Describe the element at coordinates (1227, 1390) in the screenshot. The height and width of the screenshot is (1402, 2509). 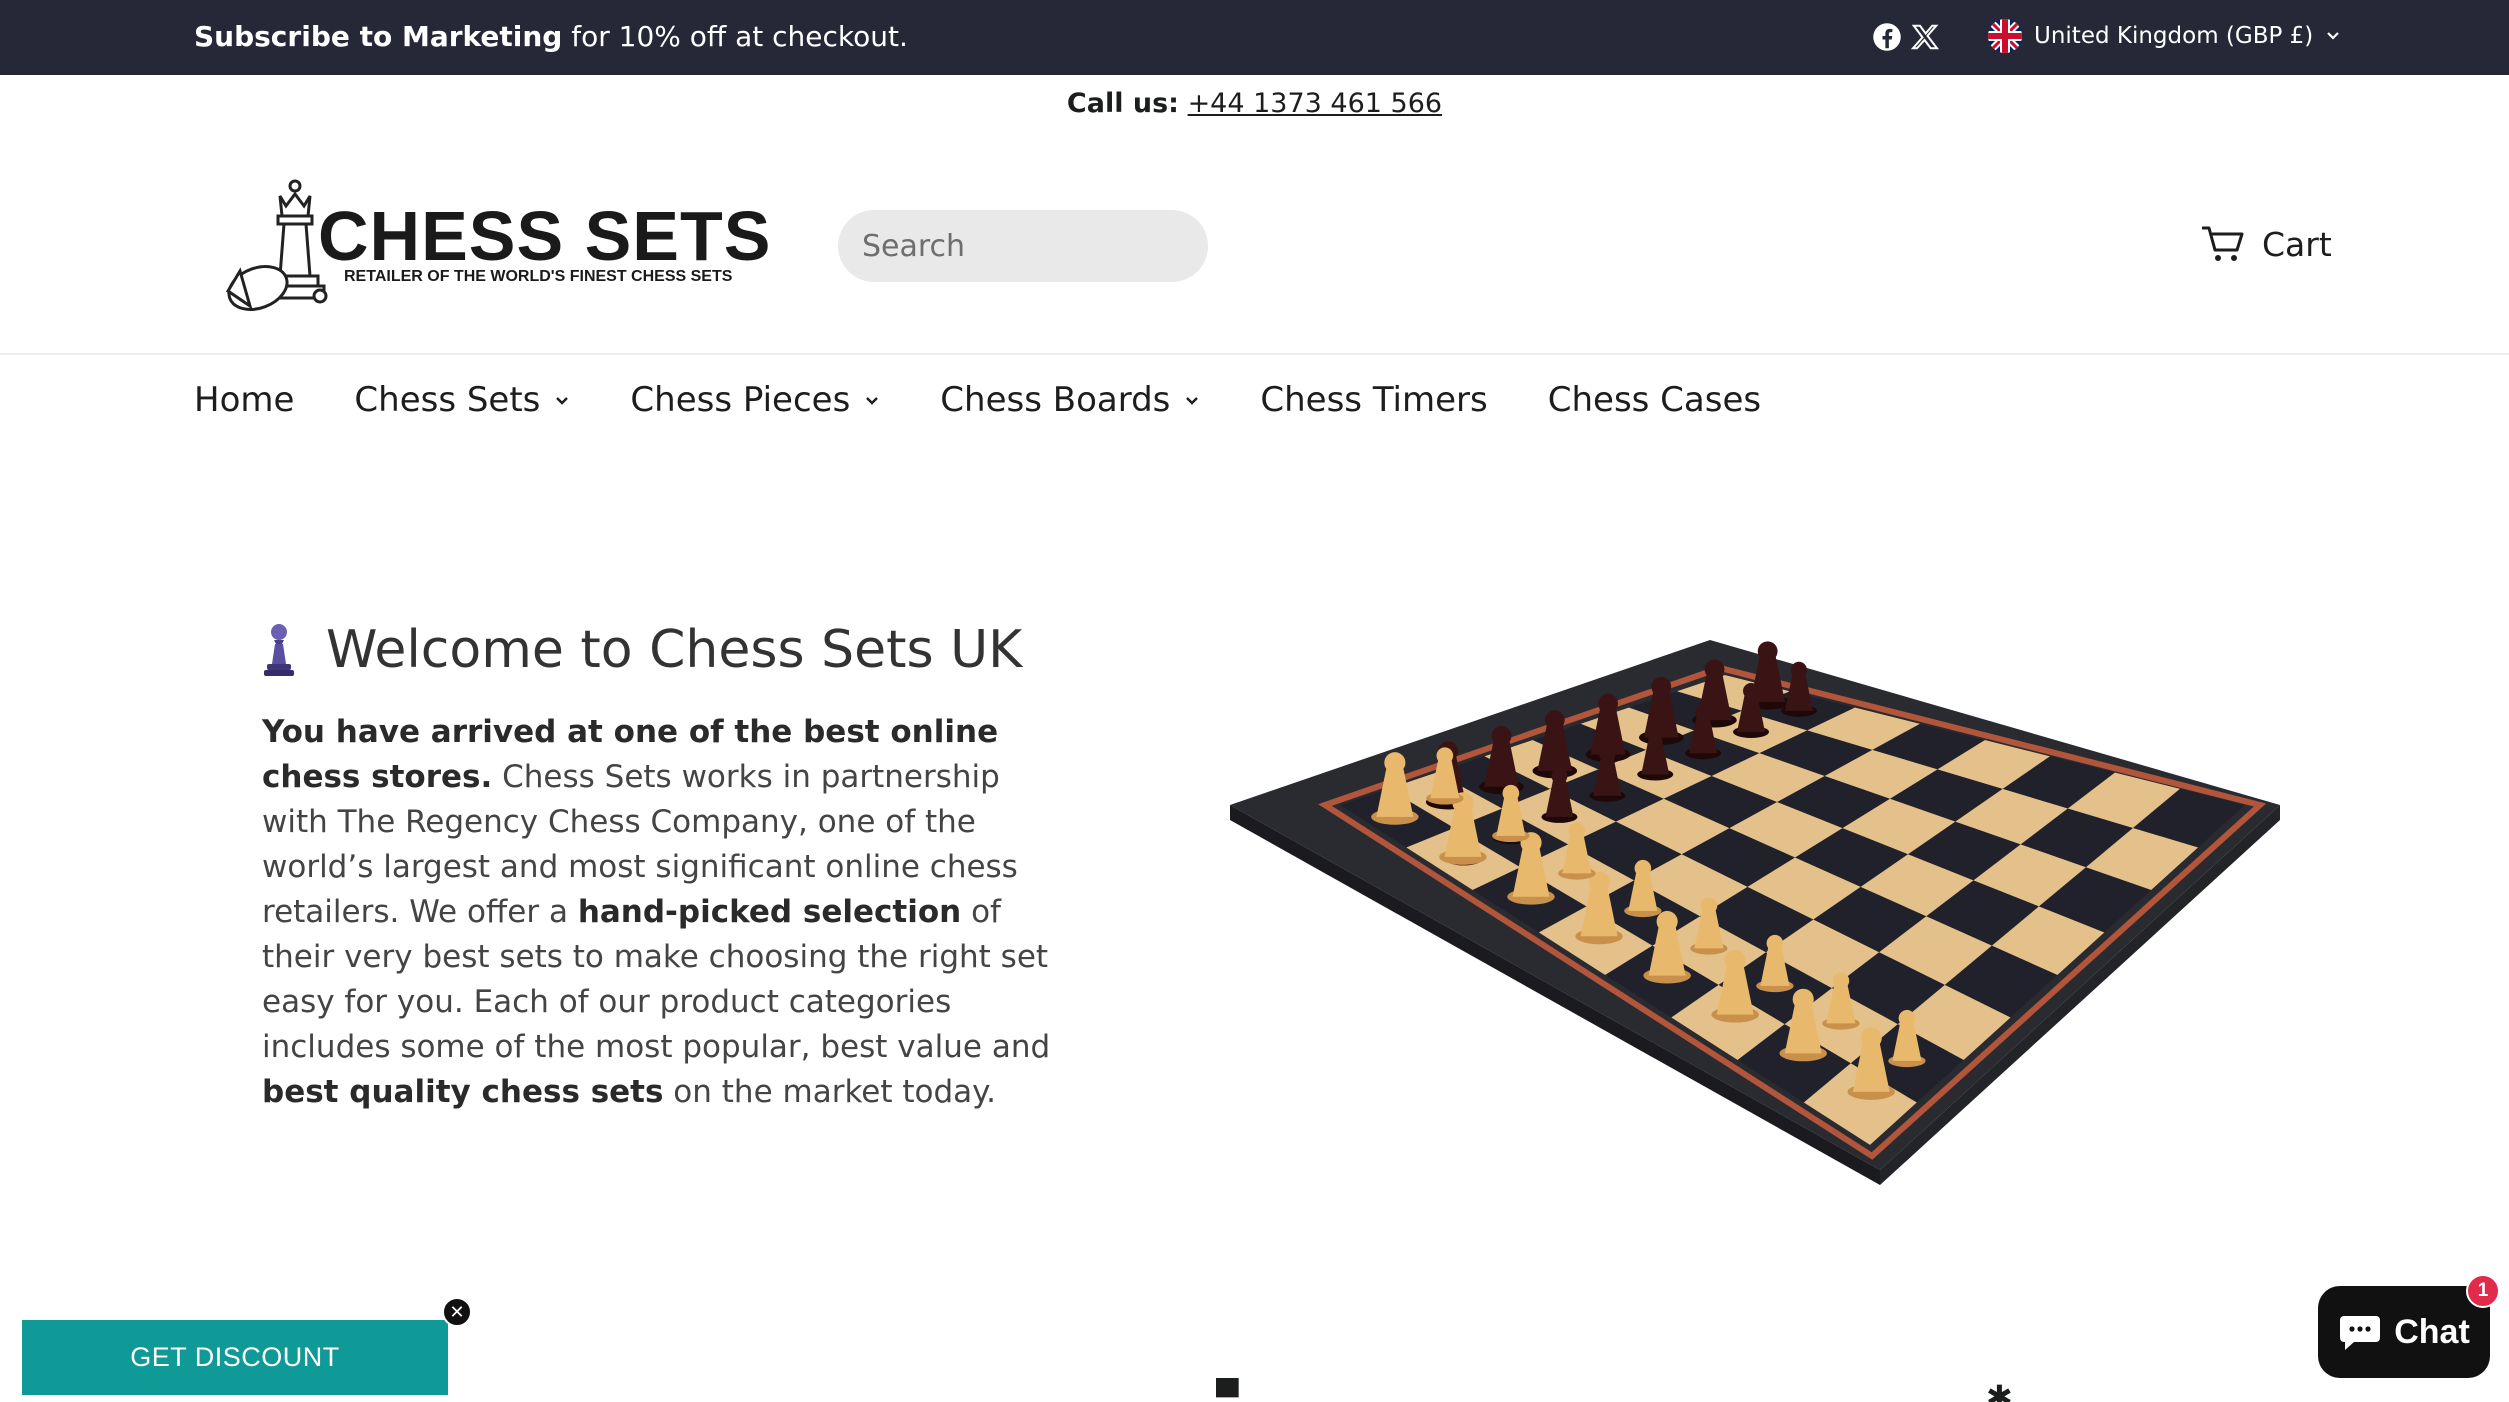
I see `section-heading-partial: ▀` at that location.